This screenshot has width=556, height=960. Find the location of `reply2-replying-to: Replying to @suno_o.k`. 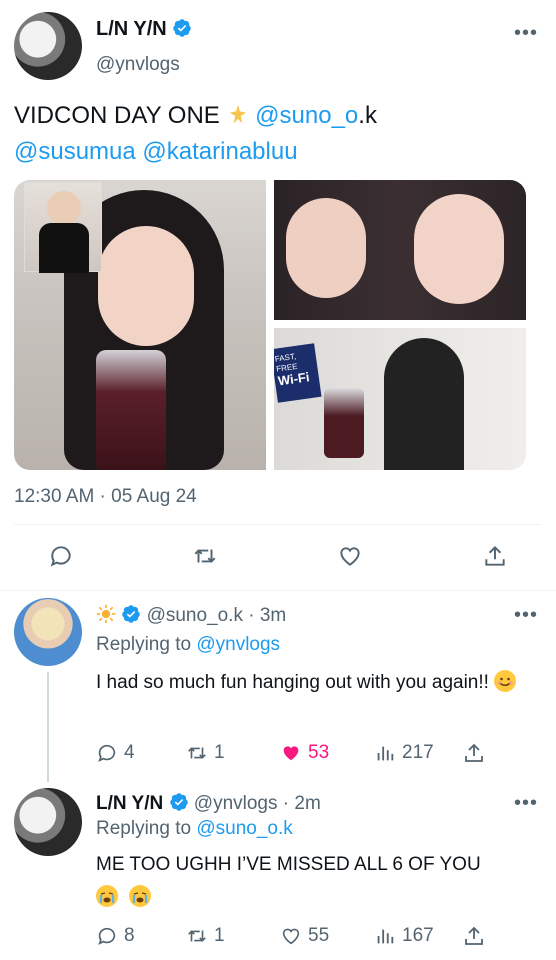

reply2-replying-to: Replying to @suno_o.k is located at coordinates (194, 829).